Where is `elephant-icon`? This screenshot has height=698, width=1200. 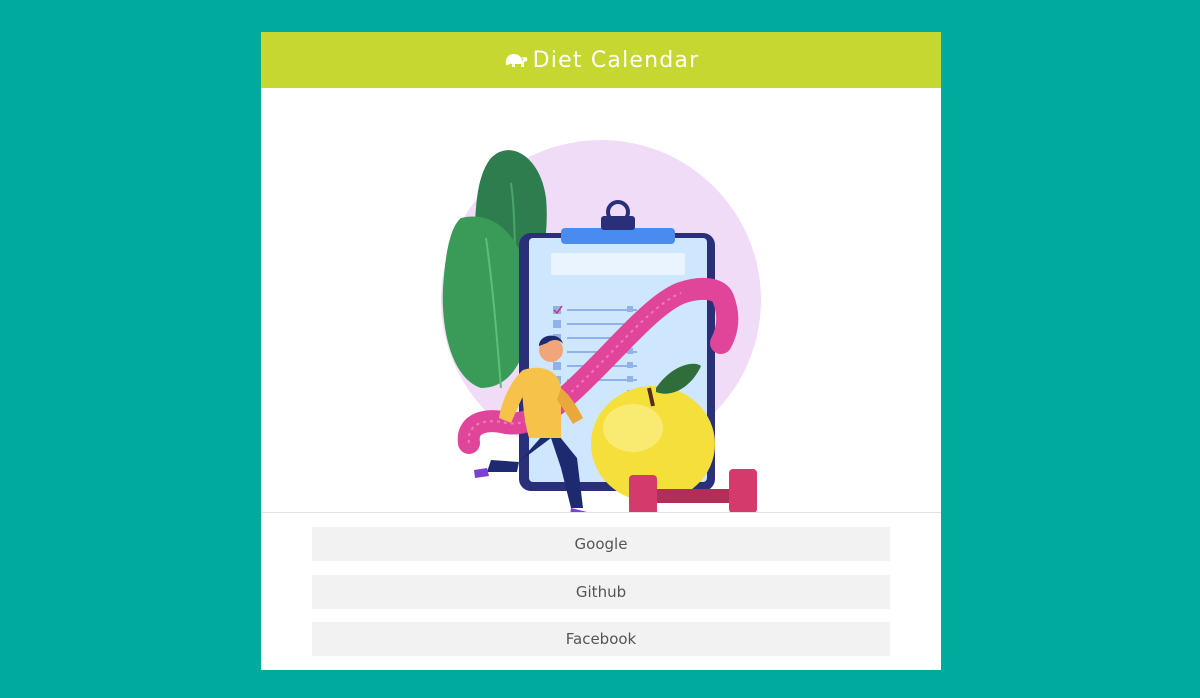 elephant-icon is located at coordinates (516, 60).